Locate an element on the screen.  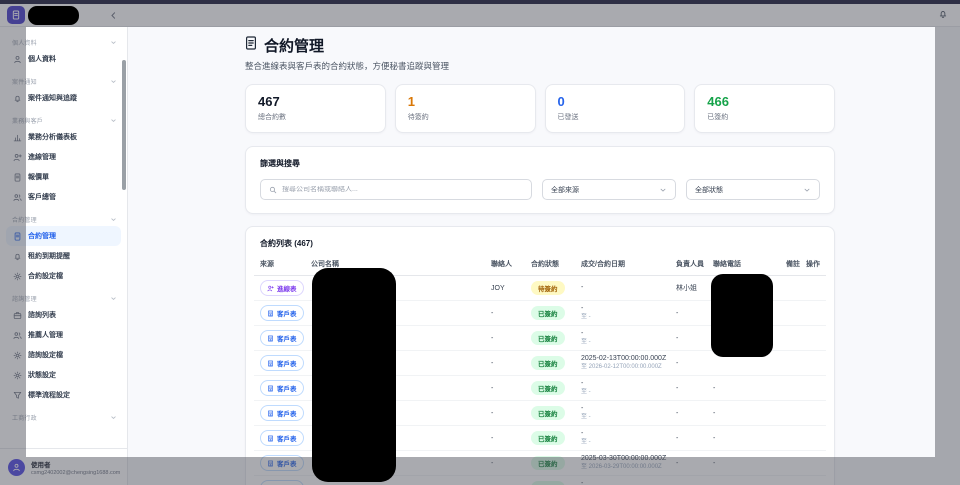
stat-value: 467 is located at coordinates (269, 101).